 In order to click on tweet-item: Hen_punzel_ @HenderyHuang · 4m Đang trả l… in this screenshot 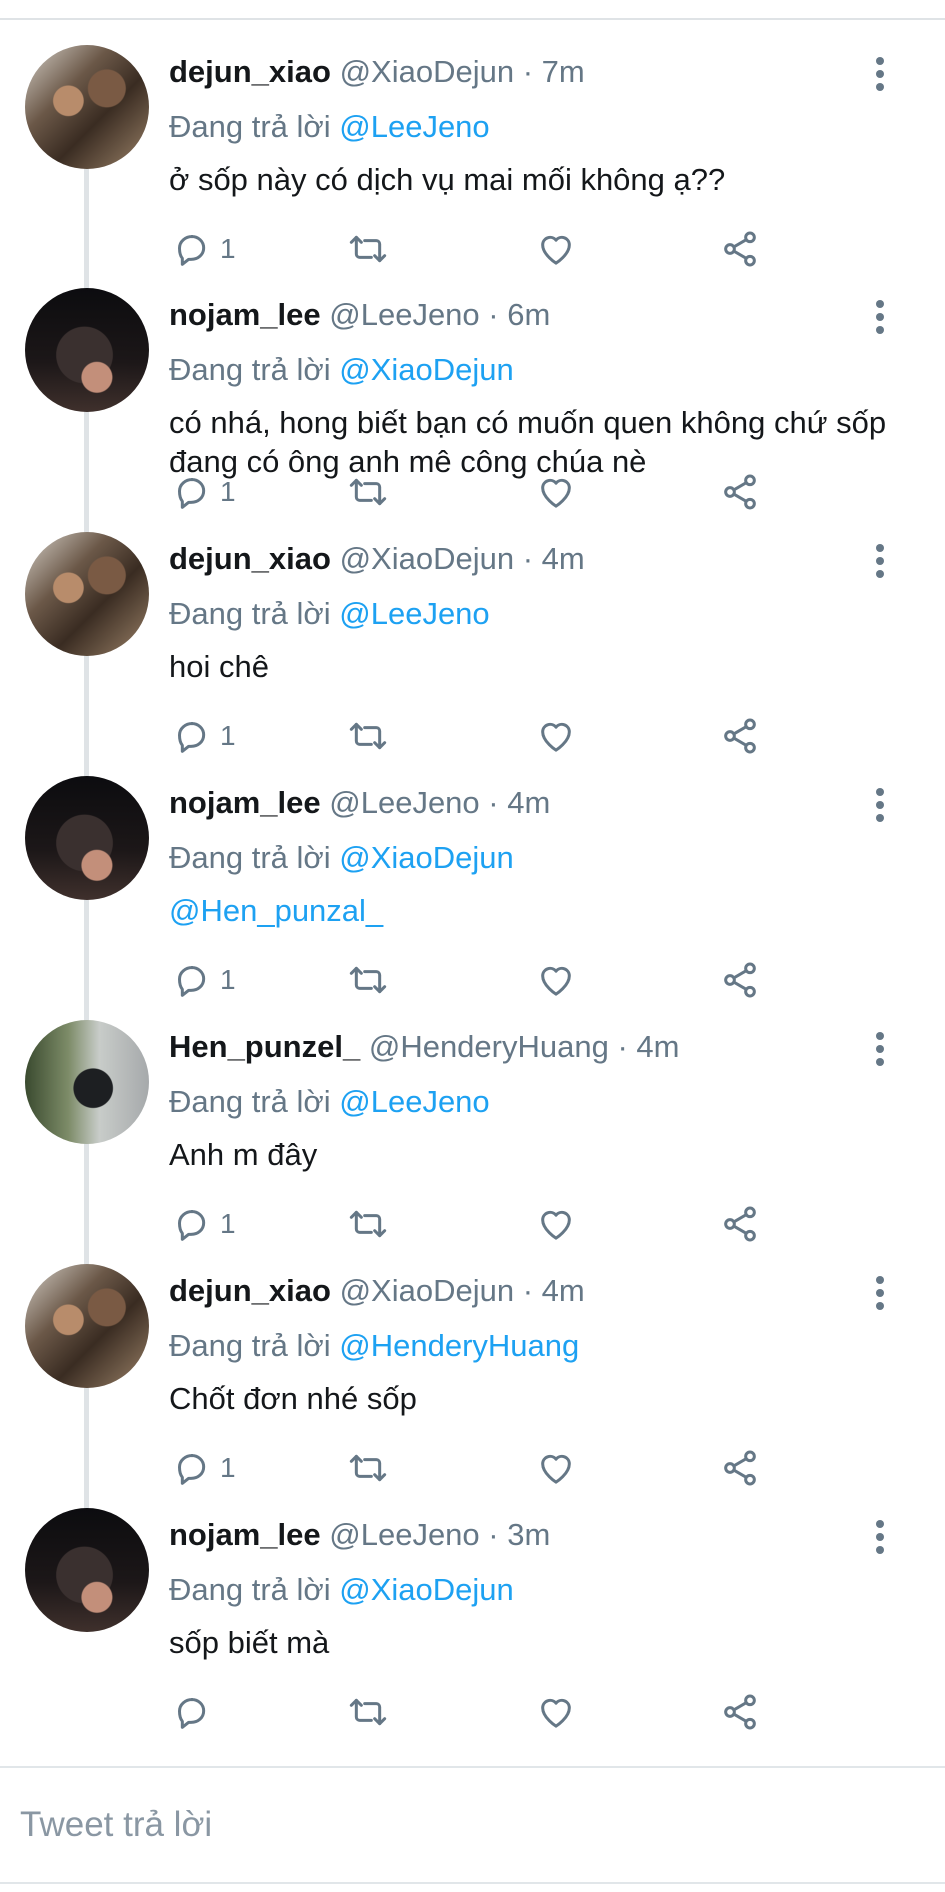, I will do `click(472, 1129)`.